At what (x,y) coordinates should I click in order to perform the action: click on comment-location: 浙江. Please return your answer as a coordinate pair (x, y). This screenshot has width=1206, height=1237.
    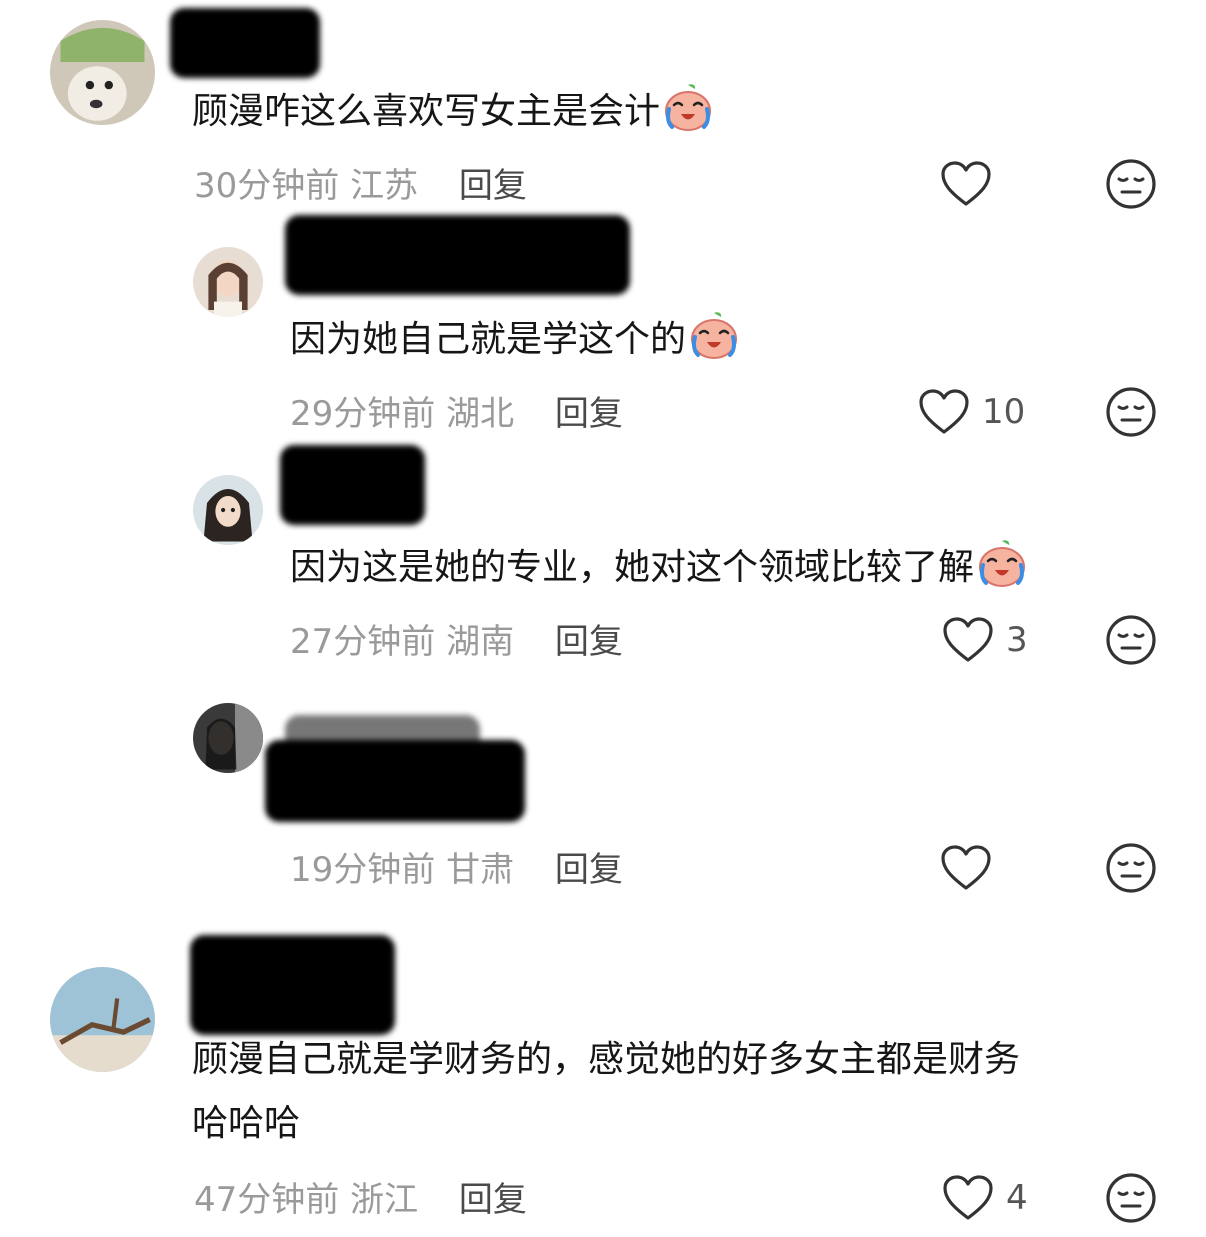
    Looking at the image, I should click on (384, 1200).